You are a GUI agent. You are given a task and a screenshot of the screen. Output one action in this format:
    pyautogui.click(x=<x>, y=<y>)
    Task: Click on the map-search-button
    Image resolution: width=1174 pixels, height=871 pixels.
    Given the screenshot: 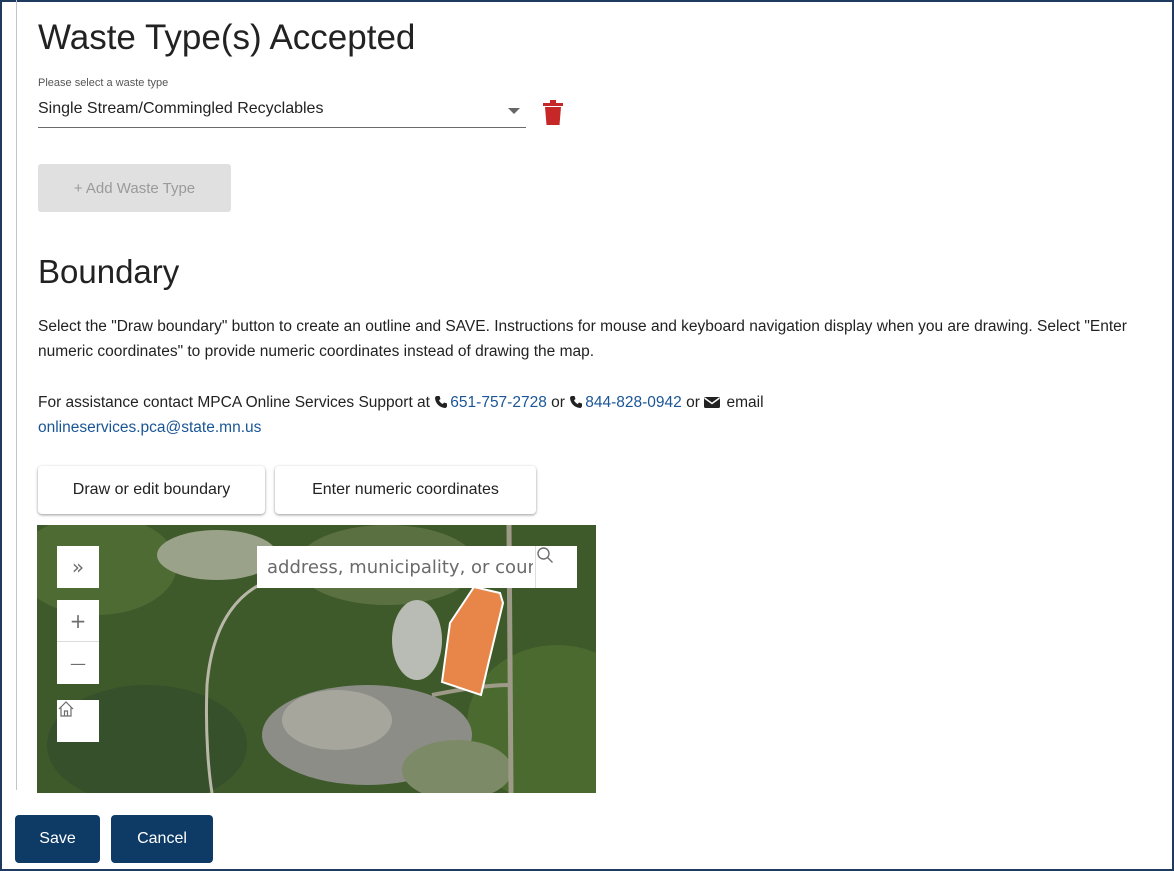 What is the action you would take?
    pyautogui.click(x=556, y=567)
    